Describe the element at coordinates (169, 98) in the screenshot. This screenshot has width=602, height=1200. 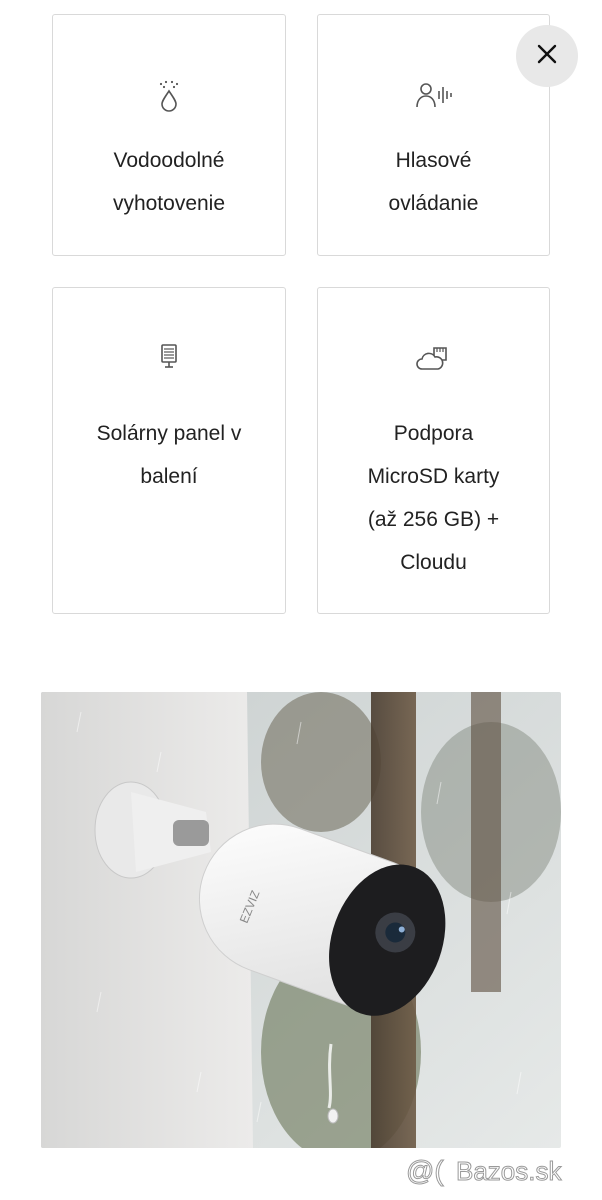
I see `water-drop-icon` at that location.